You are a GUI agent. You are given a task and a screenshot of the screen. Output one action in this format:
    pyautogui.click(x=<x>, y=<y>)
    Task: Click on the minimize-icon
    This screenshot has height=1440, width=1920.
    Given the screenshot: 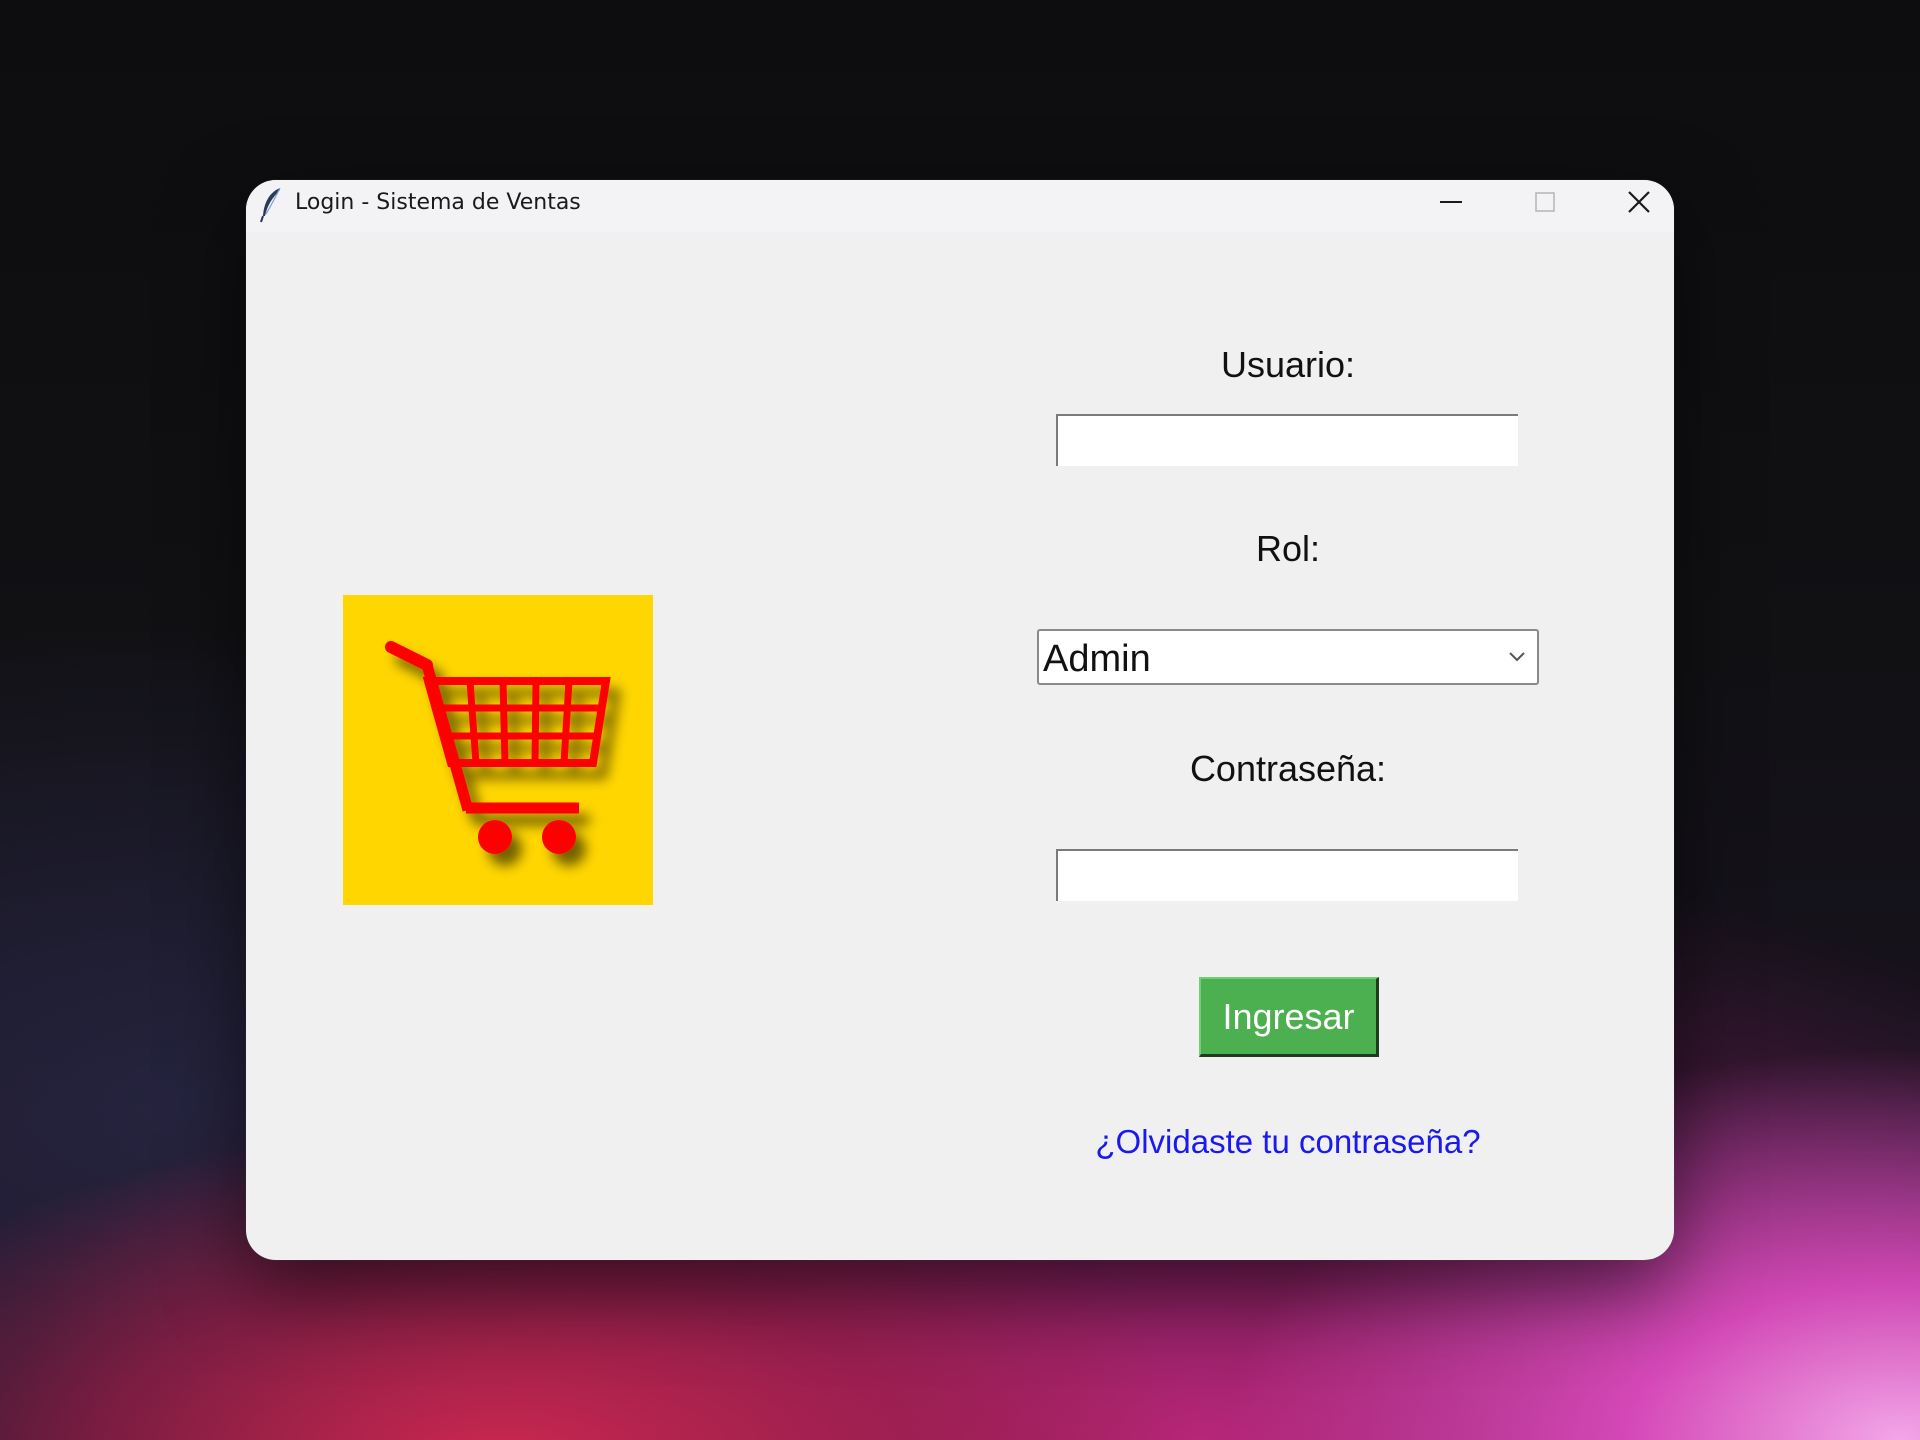 What is the action you would take?
    pyautogui.click(x=1451, y=202)
    